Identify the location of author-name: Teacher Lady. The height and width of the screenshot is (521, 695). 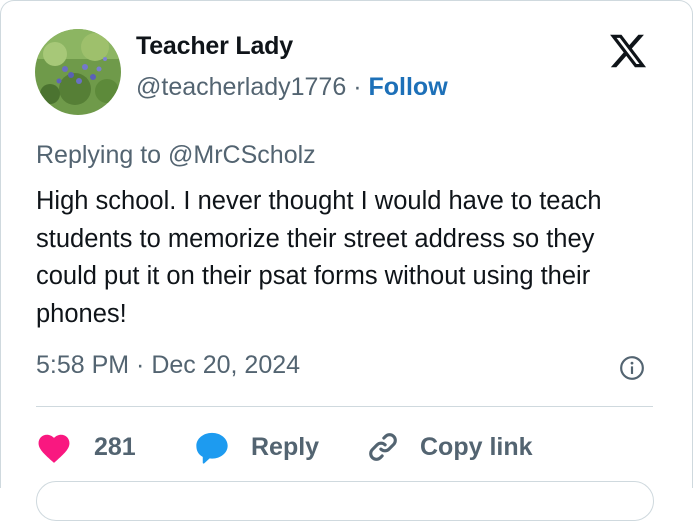
(214, 46).